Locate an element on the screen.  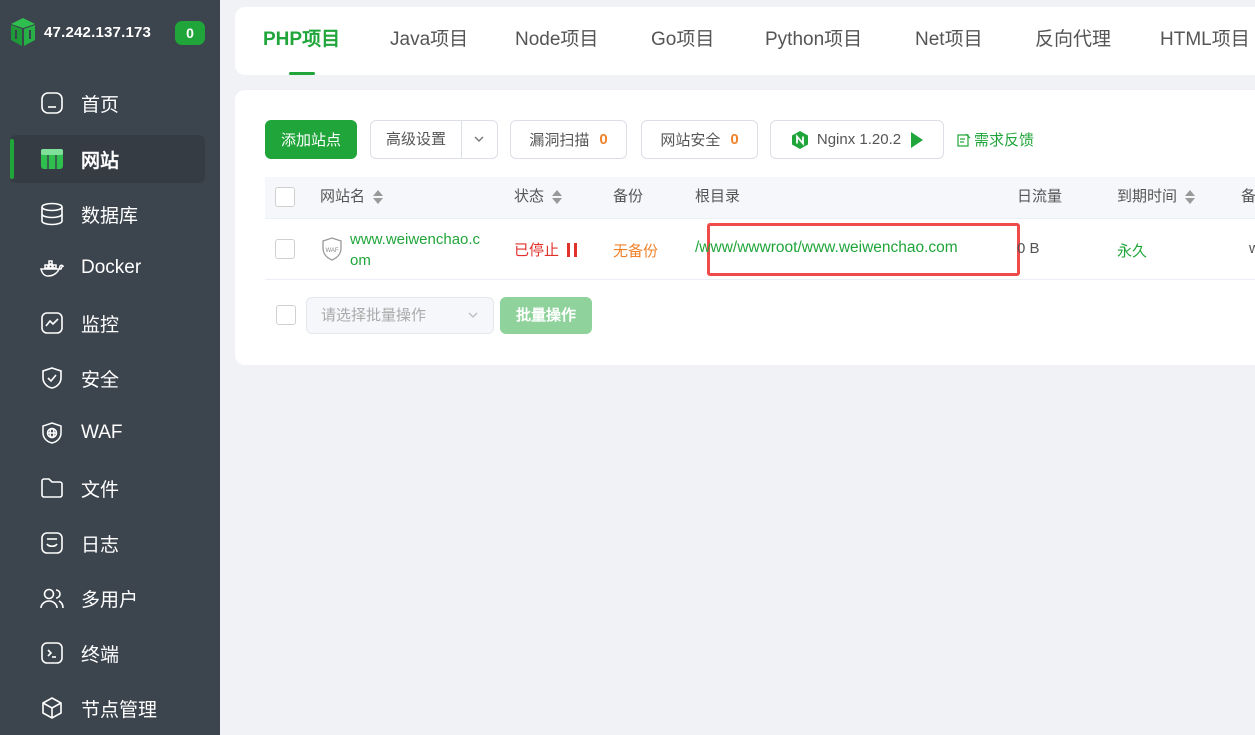
column-expire-time: 到期时间 is located at coordinates (1156, 197).